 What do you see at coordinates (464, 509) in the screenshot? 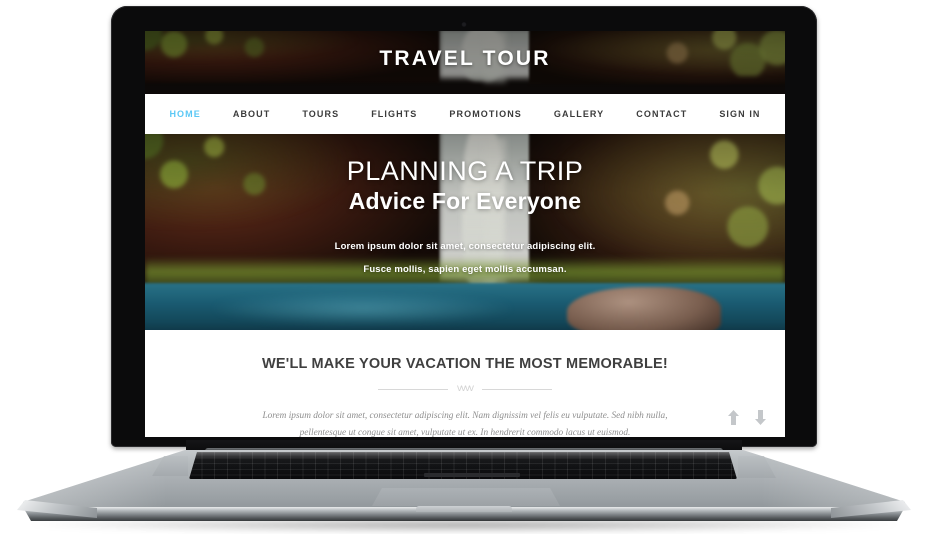
I see `laptop-front-notch` at bounding box center [464, 509].